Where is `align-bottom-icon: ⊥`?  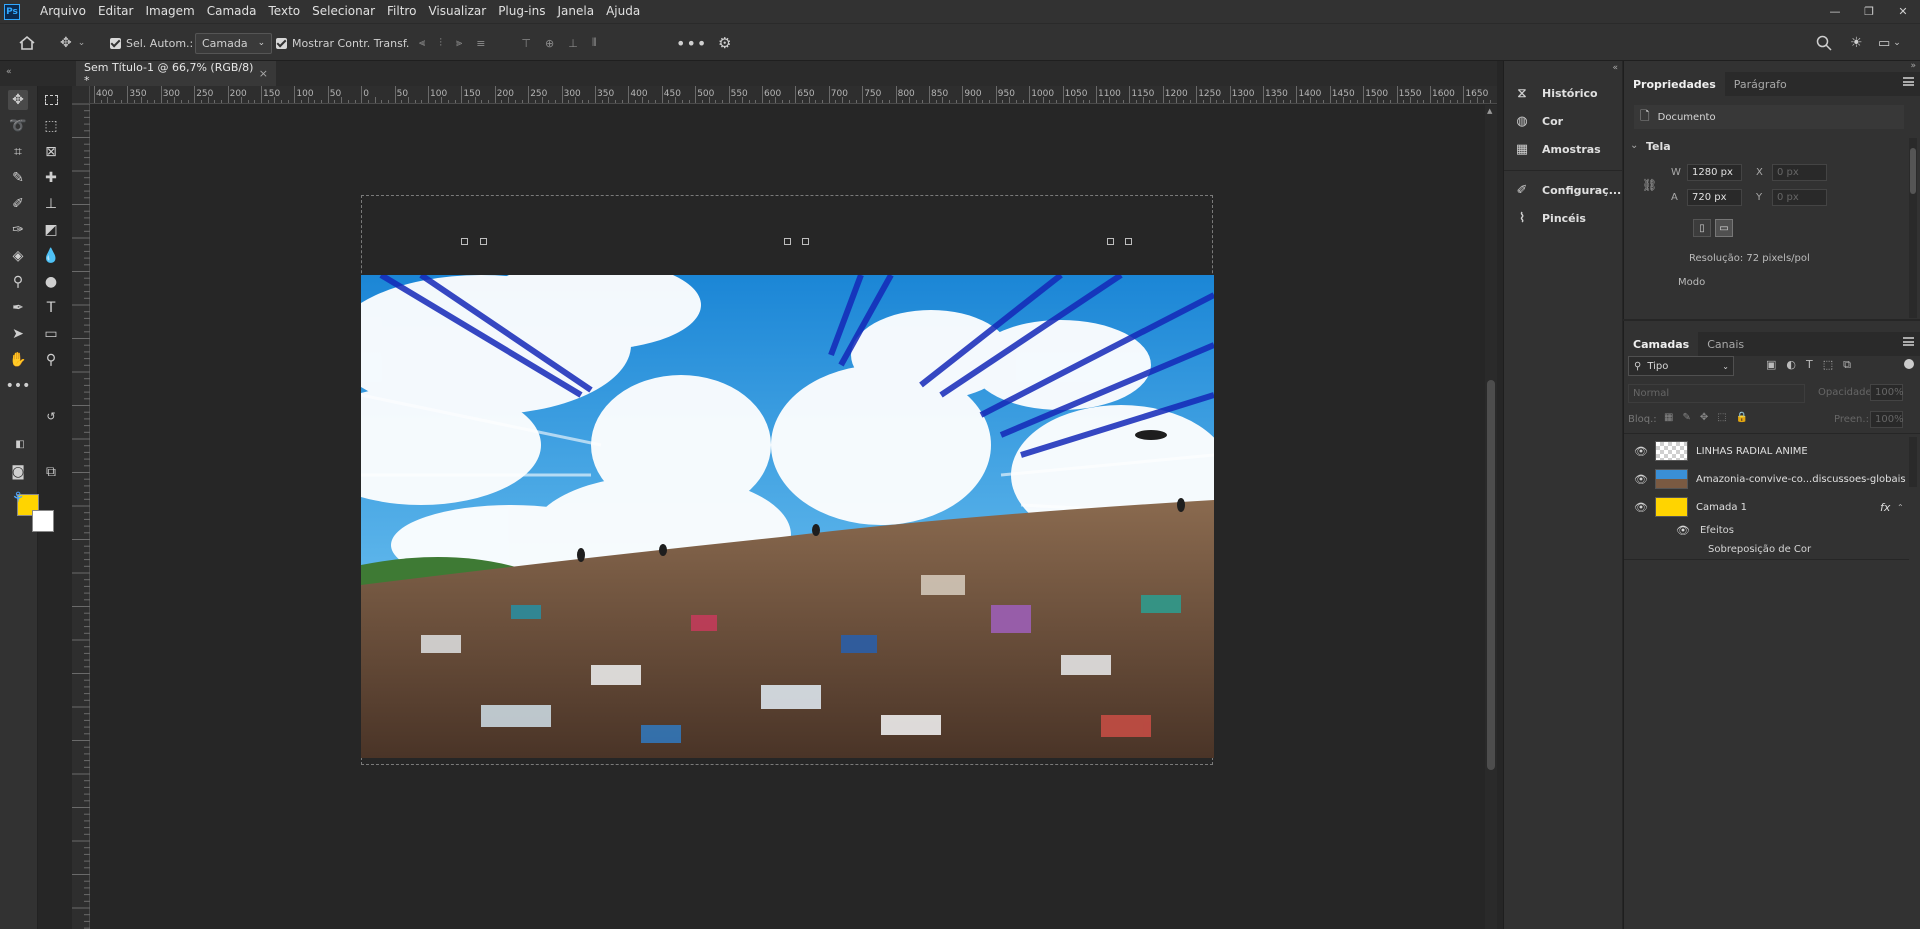 align-bottom-icon: ⊥ is located at coordinates (573, 43).